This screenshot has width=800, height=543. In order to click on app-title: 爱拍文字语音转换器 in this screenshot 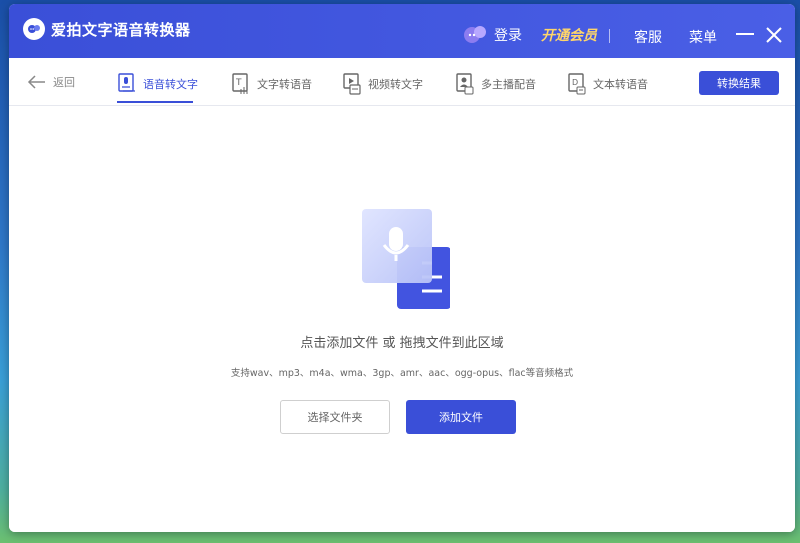, I will do `click(121, 30)`.